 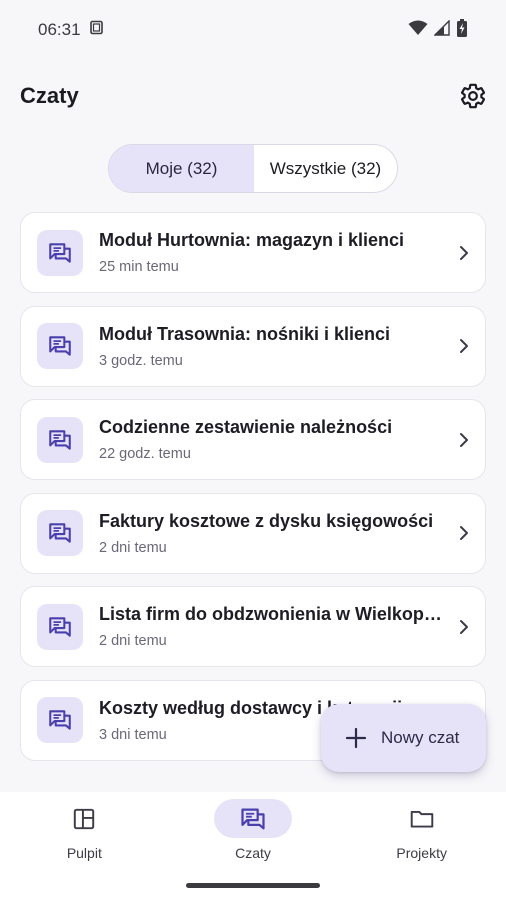 I want to click on nav-item-projekty: Projekty, so click(x=421, y=846).